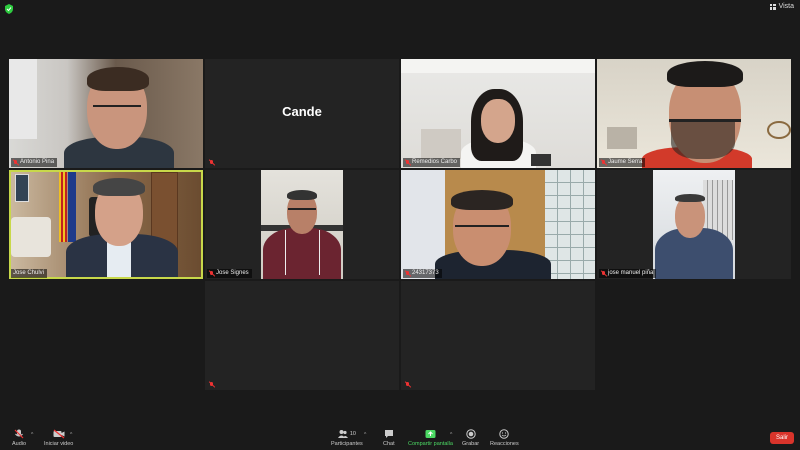  I want to click on shield-icon, so click(9, 9).